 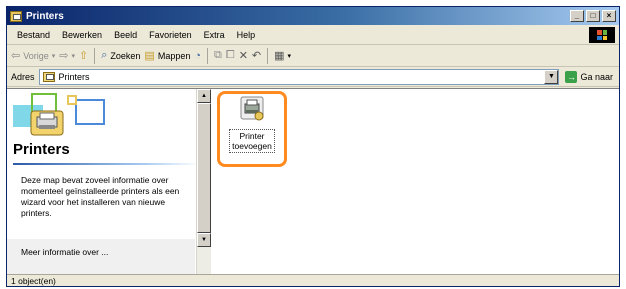 What do you see at coordinates (41, 149) in the screenshot?
I see `pane-title: Printers` at bounding box center [41, 149].